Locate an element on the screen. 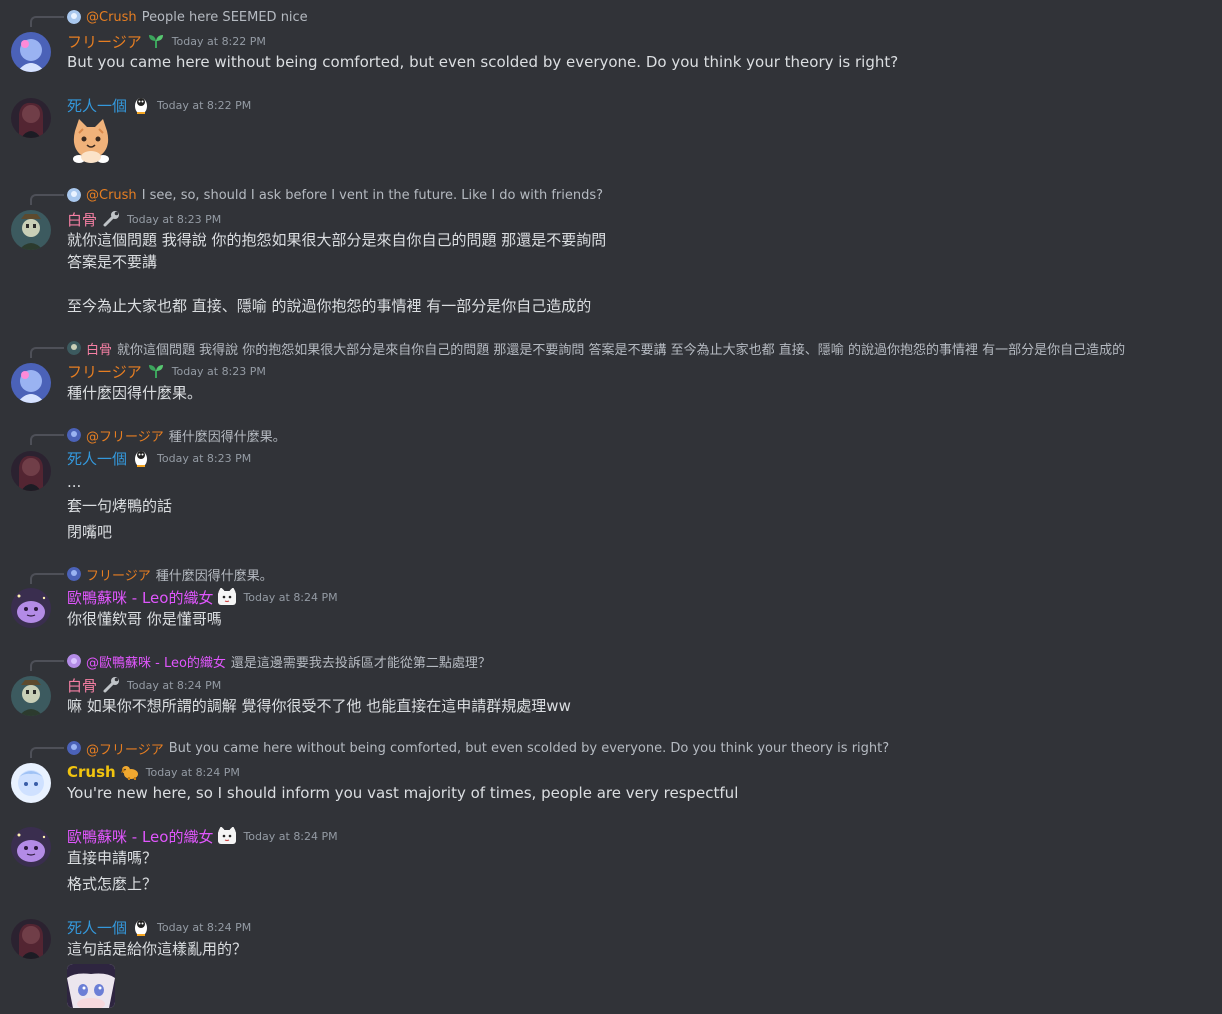 The height and width of the screenshot is (1014, 1222). message-text: 就你這個問題 我得說 你的抱怨如果很大部分是來自你自己的問題 那還是不要詢問 is located at coordinates (337, 240).